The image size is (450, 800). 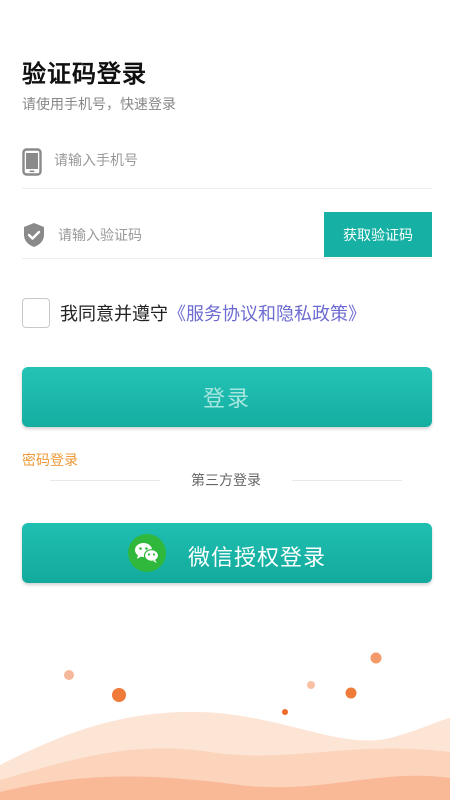 I want to click on wechat-icon, so click(x=147, y=553).